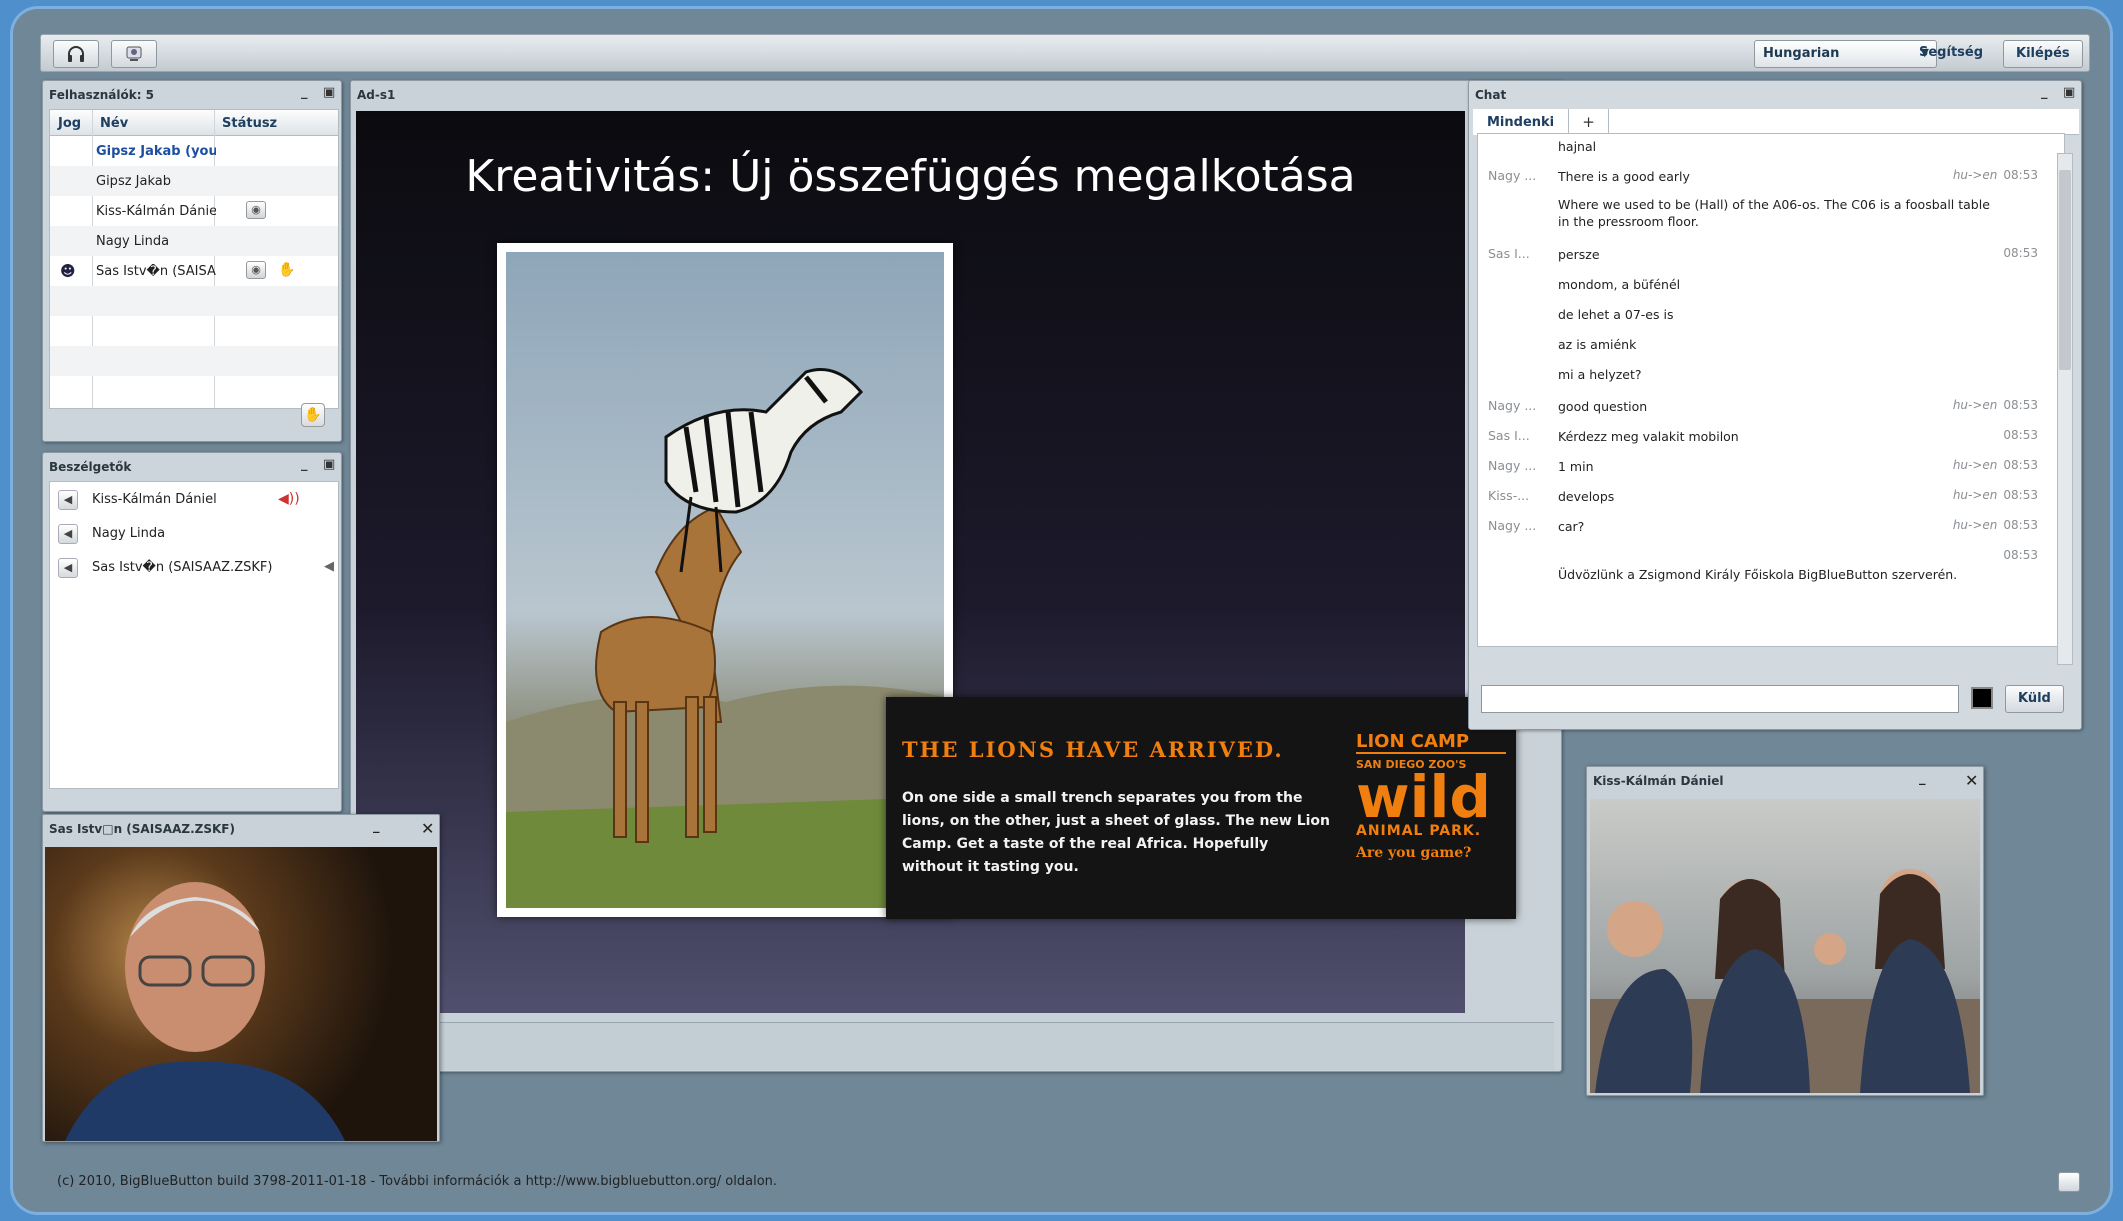 This screenshot has width=2123, height=1221. What do you see at coordinates (1603, 406) in the screenshot?
I see `chat-text: good question` at bounding box center [1603, 406].